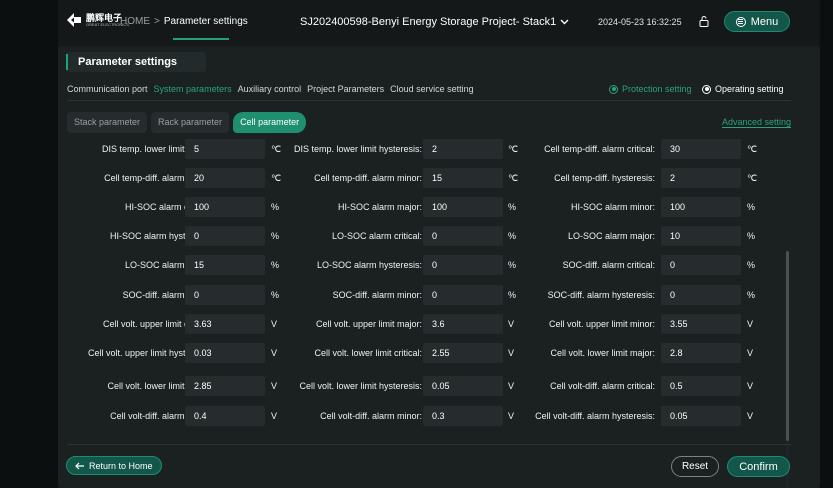 The width and height of the screenshot is (833, 488). I want to click on parameter-field: SOC-diff. alarm critical: 0%, so click(439, 265).